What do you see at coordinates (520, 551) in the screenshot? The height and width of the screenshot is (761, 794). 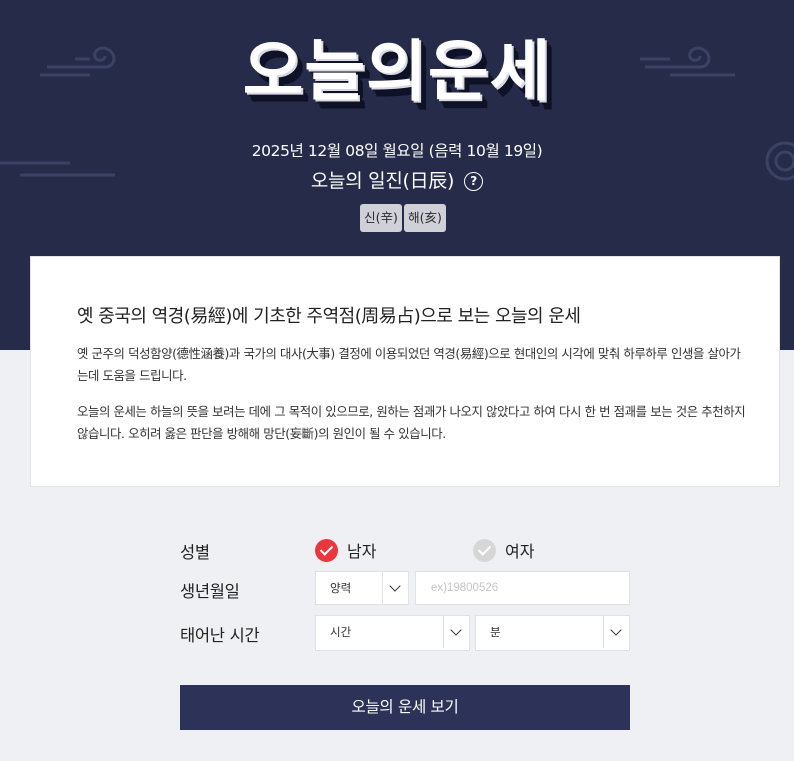 I see `radio-label: 여자` at bounding box center [520, 551].